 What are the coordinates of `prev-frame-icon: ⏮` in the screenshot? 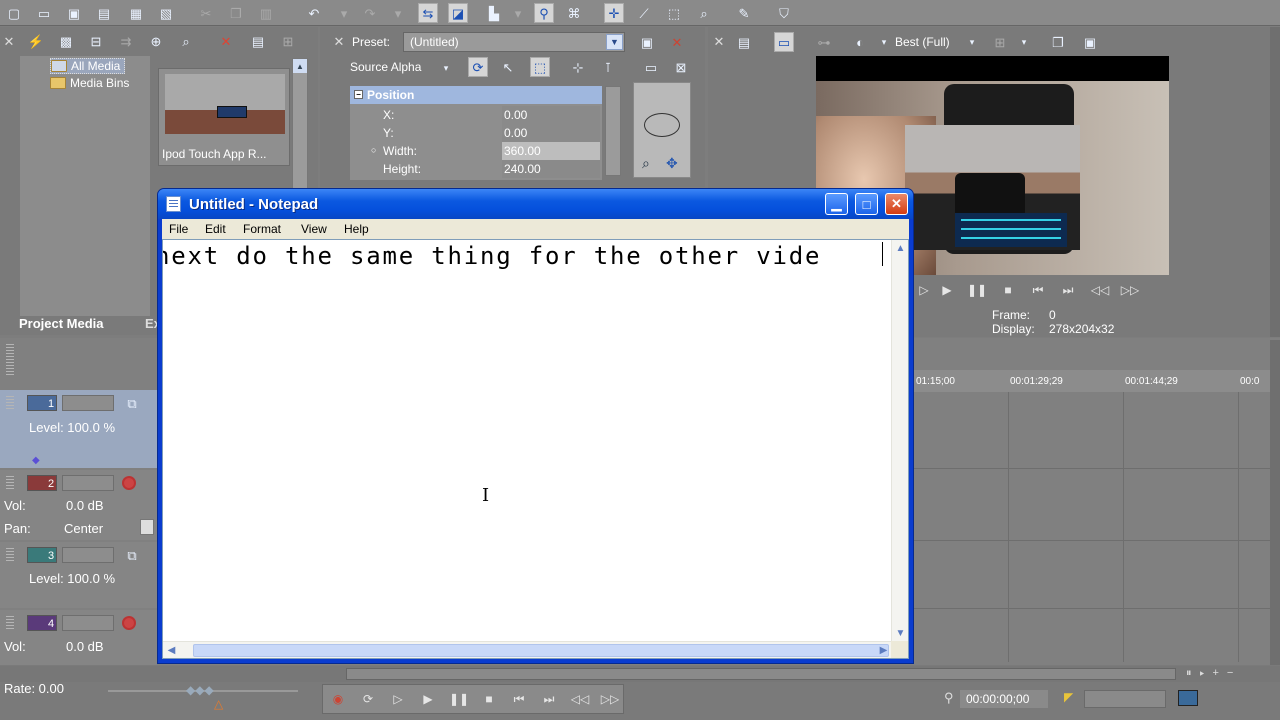 It's located at (1038, 290).